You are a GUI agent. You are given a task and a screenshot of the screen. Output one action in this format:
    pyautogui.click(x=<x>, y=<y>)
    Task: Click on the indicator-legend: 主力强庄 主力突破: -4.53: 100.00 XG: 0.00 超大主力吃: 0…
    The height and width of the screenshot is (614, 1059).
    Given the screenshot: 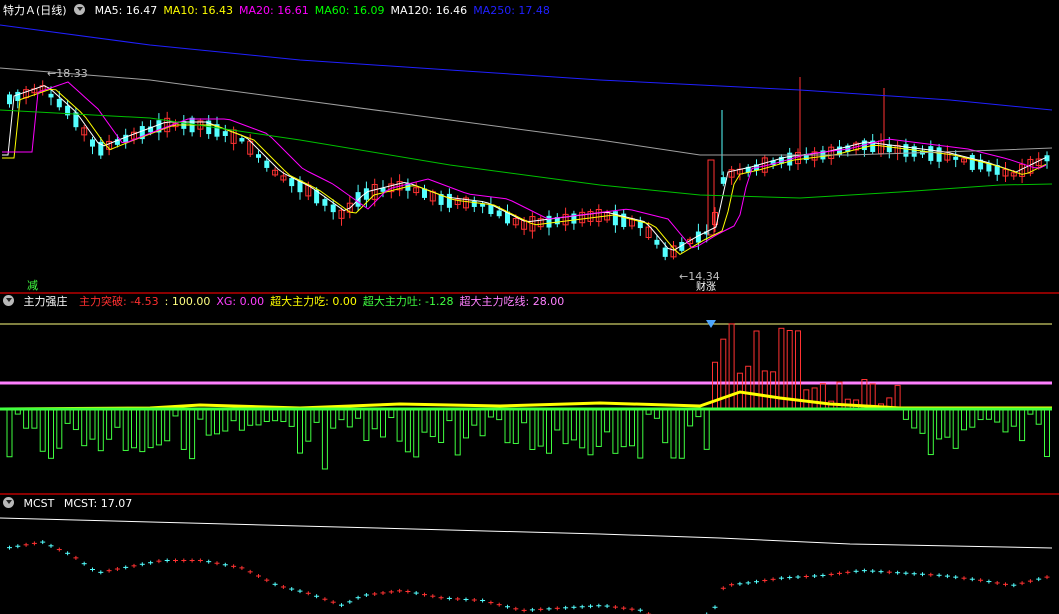 What is the action you would take?
    pyautogui.click(x=289, y=301)
    